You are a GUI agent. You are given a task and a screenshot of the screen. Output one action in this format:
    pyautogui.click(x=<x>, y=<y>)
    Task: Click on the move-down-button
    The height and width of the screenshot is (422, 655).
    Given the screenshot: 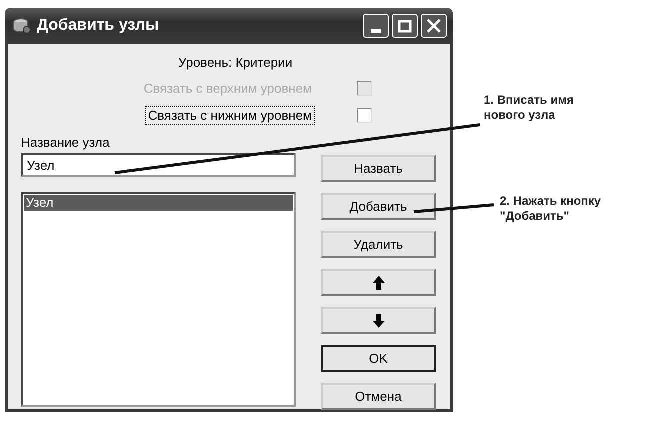 What is the action you would take?
    pyautogui.click(x=378, y=320)
    